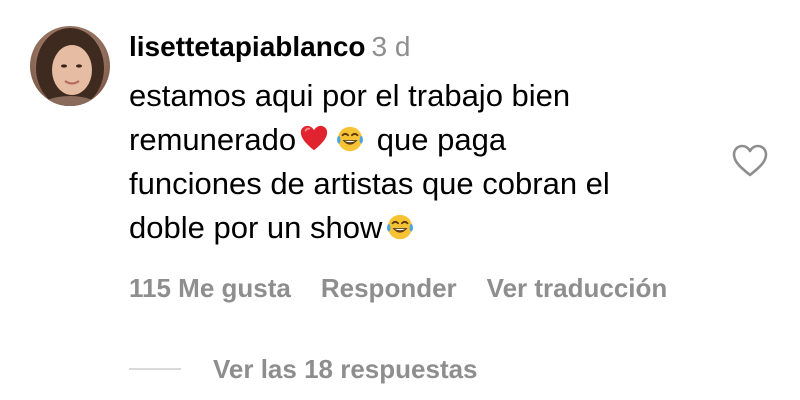  Describe the element at coordinates (155, 369) in the screenshot. I see `replies-divider` at that location.